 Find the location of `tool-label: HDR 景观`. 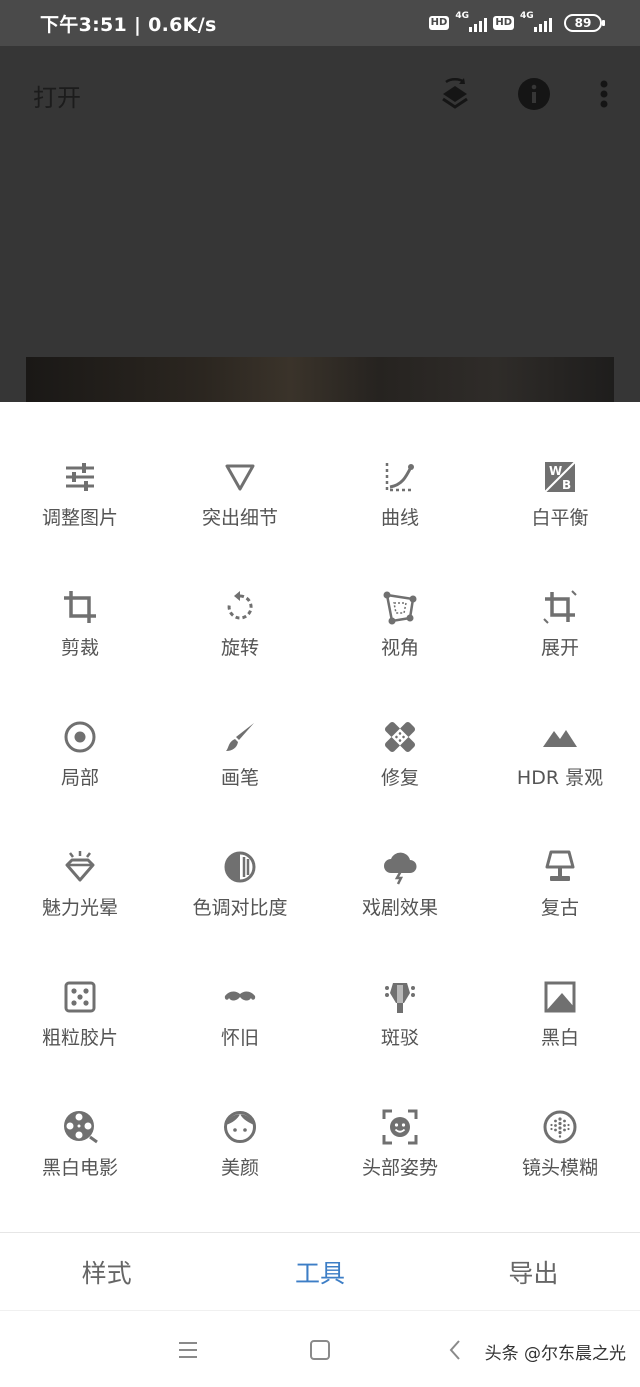

tool-label: HDR 景观 is located at coordinates (560, 778).